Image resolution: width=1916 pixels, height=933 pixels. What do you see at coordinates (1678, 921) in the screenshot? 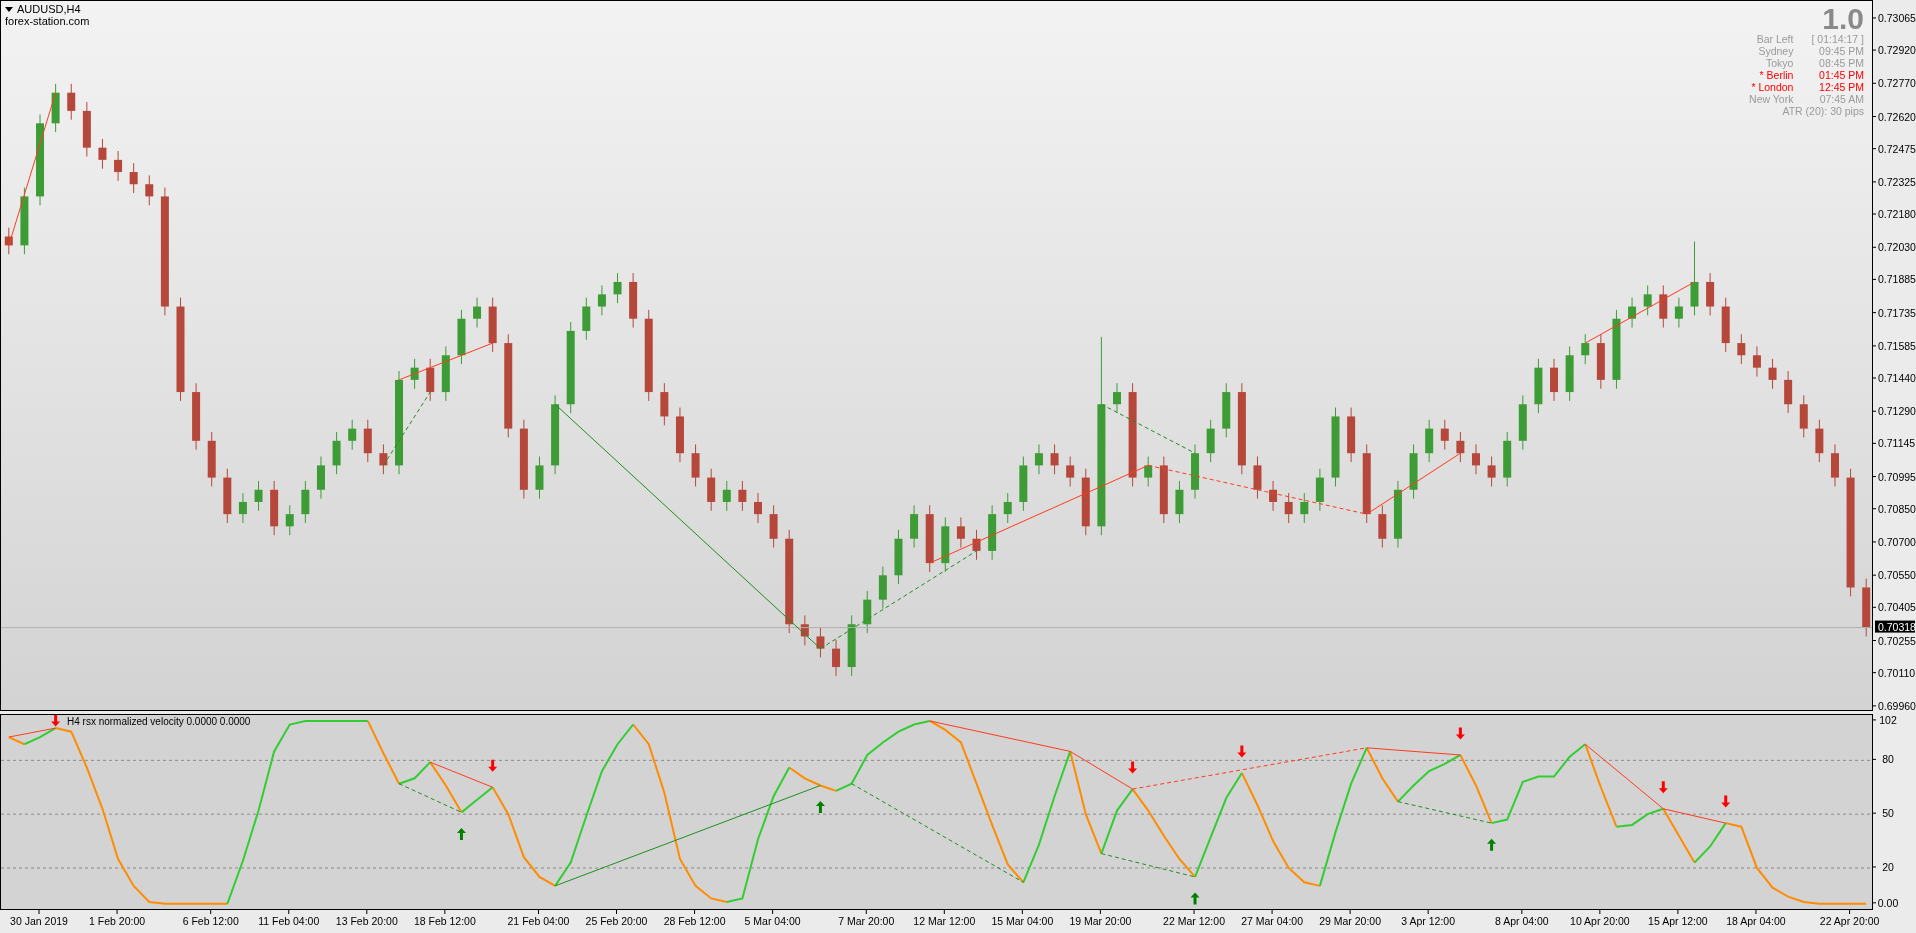
I see `time-tick-label: 15 Apr 12:00` at bounding box center [1678, 921].